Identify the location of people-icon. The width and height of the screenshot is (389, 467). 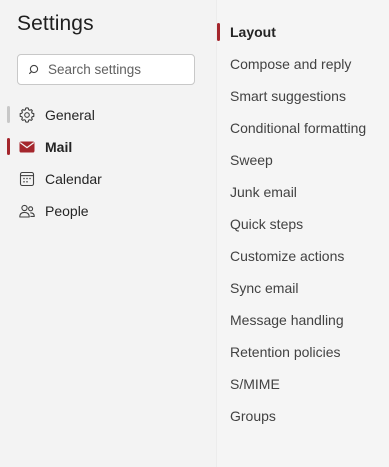
(27, 211).